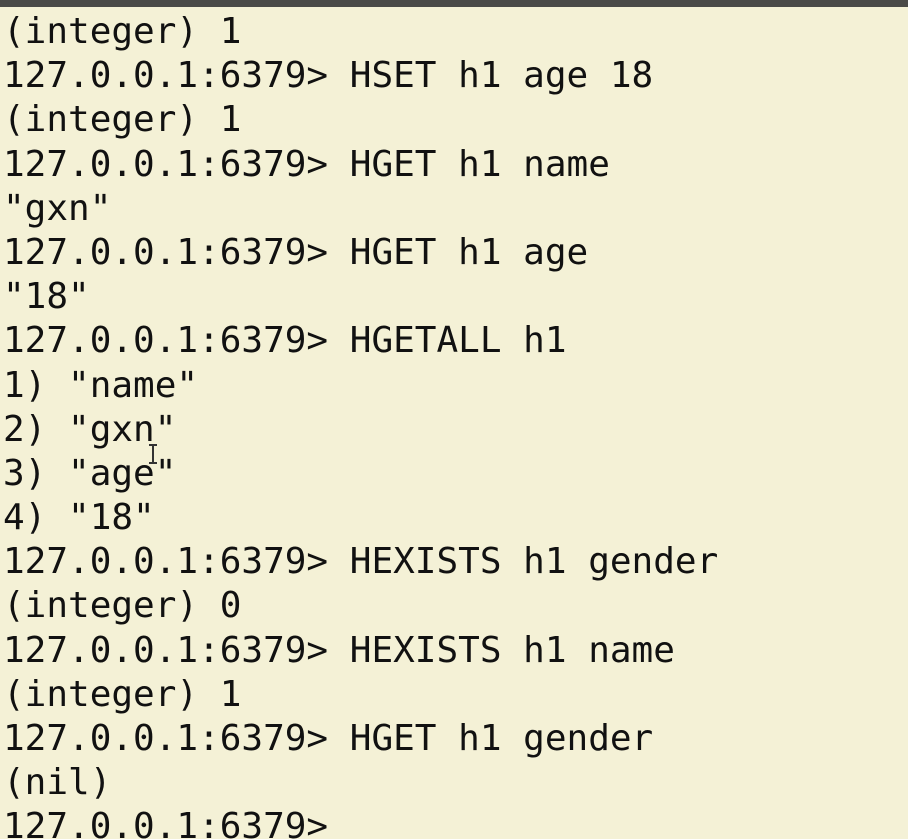 This screenshot has height=839, width=908. I want to click on command-line: 127.0.0.1:6379> HEXISTS h1 name, so click(339, 650).